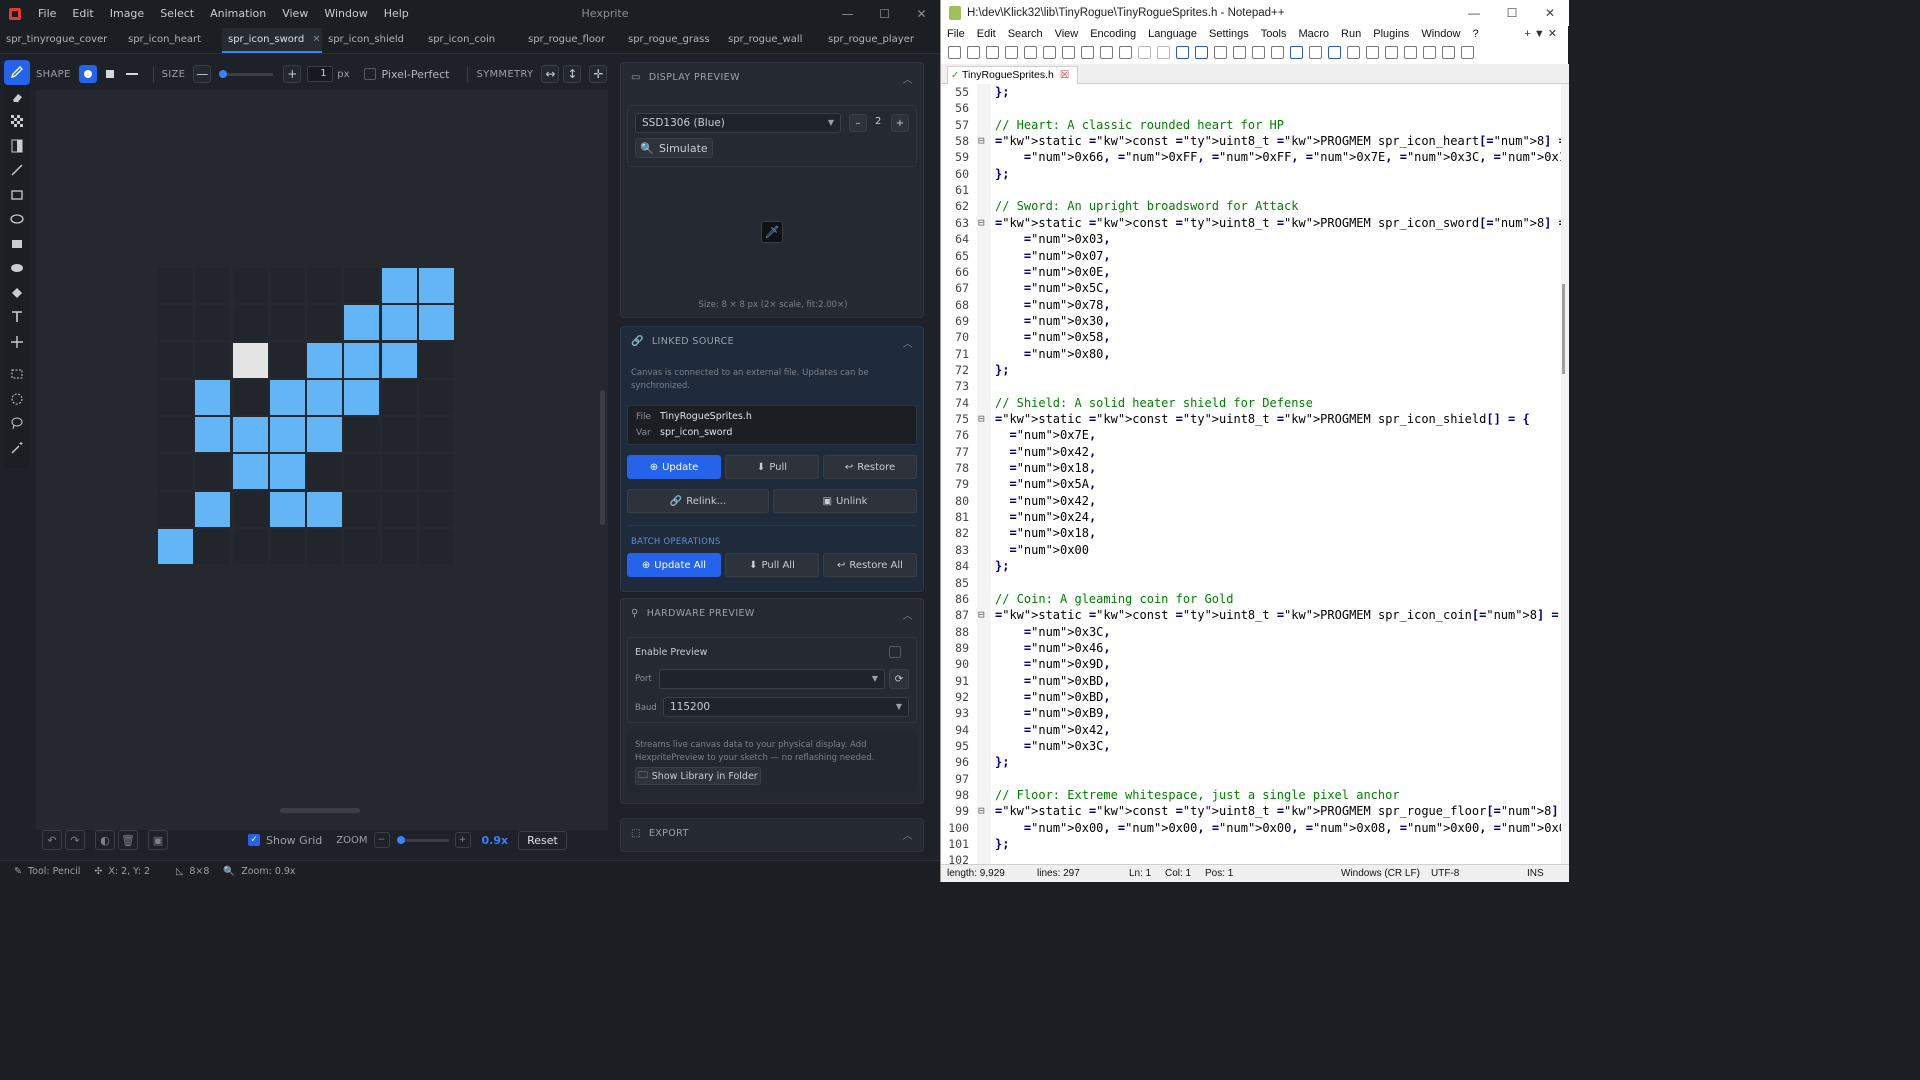 This screenshot has height=1080, width=1920. What do you see at coordinates (17, 195) in the screenshot?
I see `rectangle-tool-icon` at bounding box center [17, 195].